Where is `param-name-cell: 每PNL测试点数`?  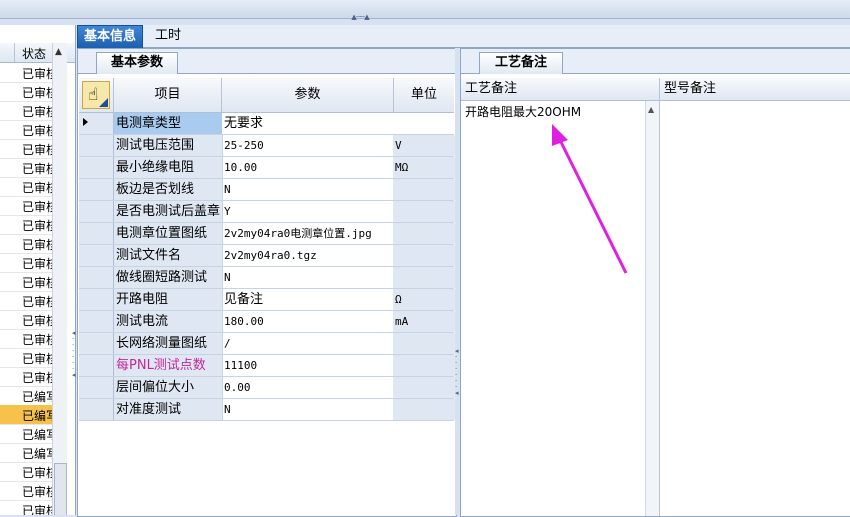
param-name-cell: 每PNL测试点数 is located at coordinates (168, 365).